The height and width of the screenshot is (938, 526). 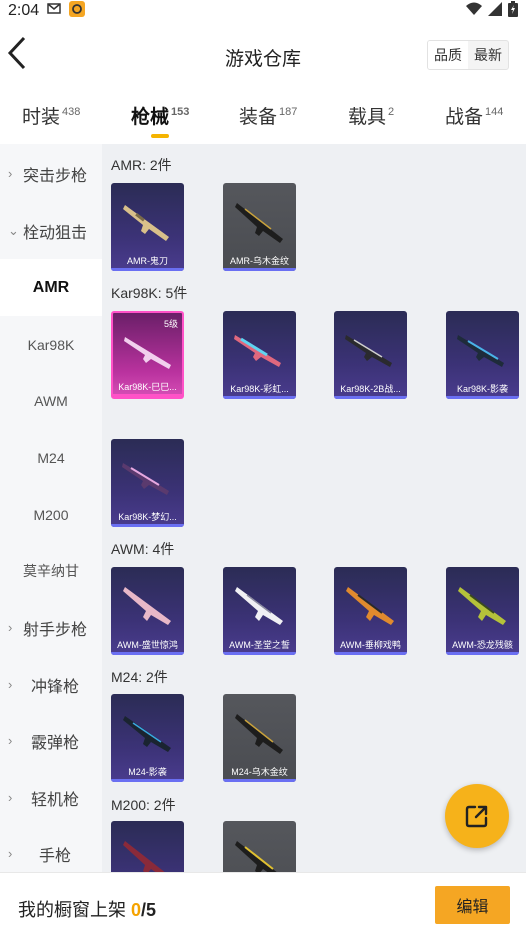 I want to click on sidebar-item-label: M200, so click(x=51, y=514).